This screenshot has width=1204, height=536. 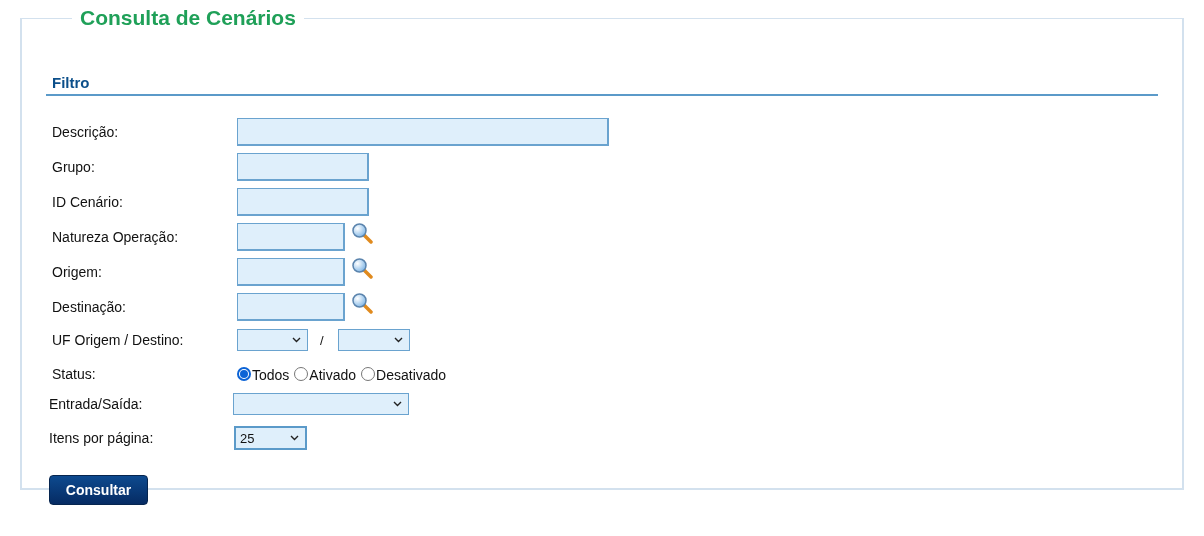 What do you see at coordinates (270, 438) in the screenshot?
I see `dropdown: 25` at bounding box center [270, 438].